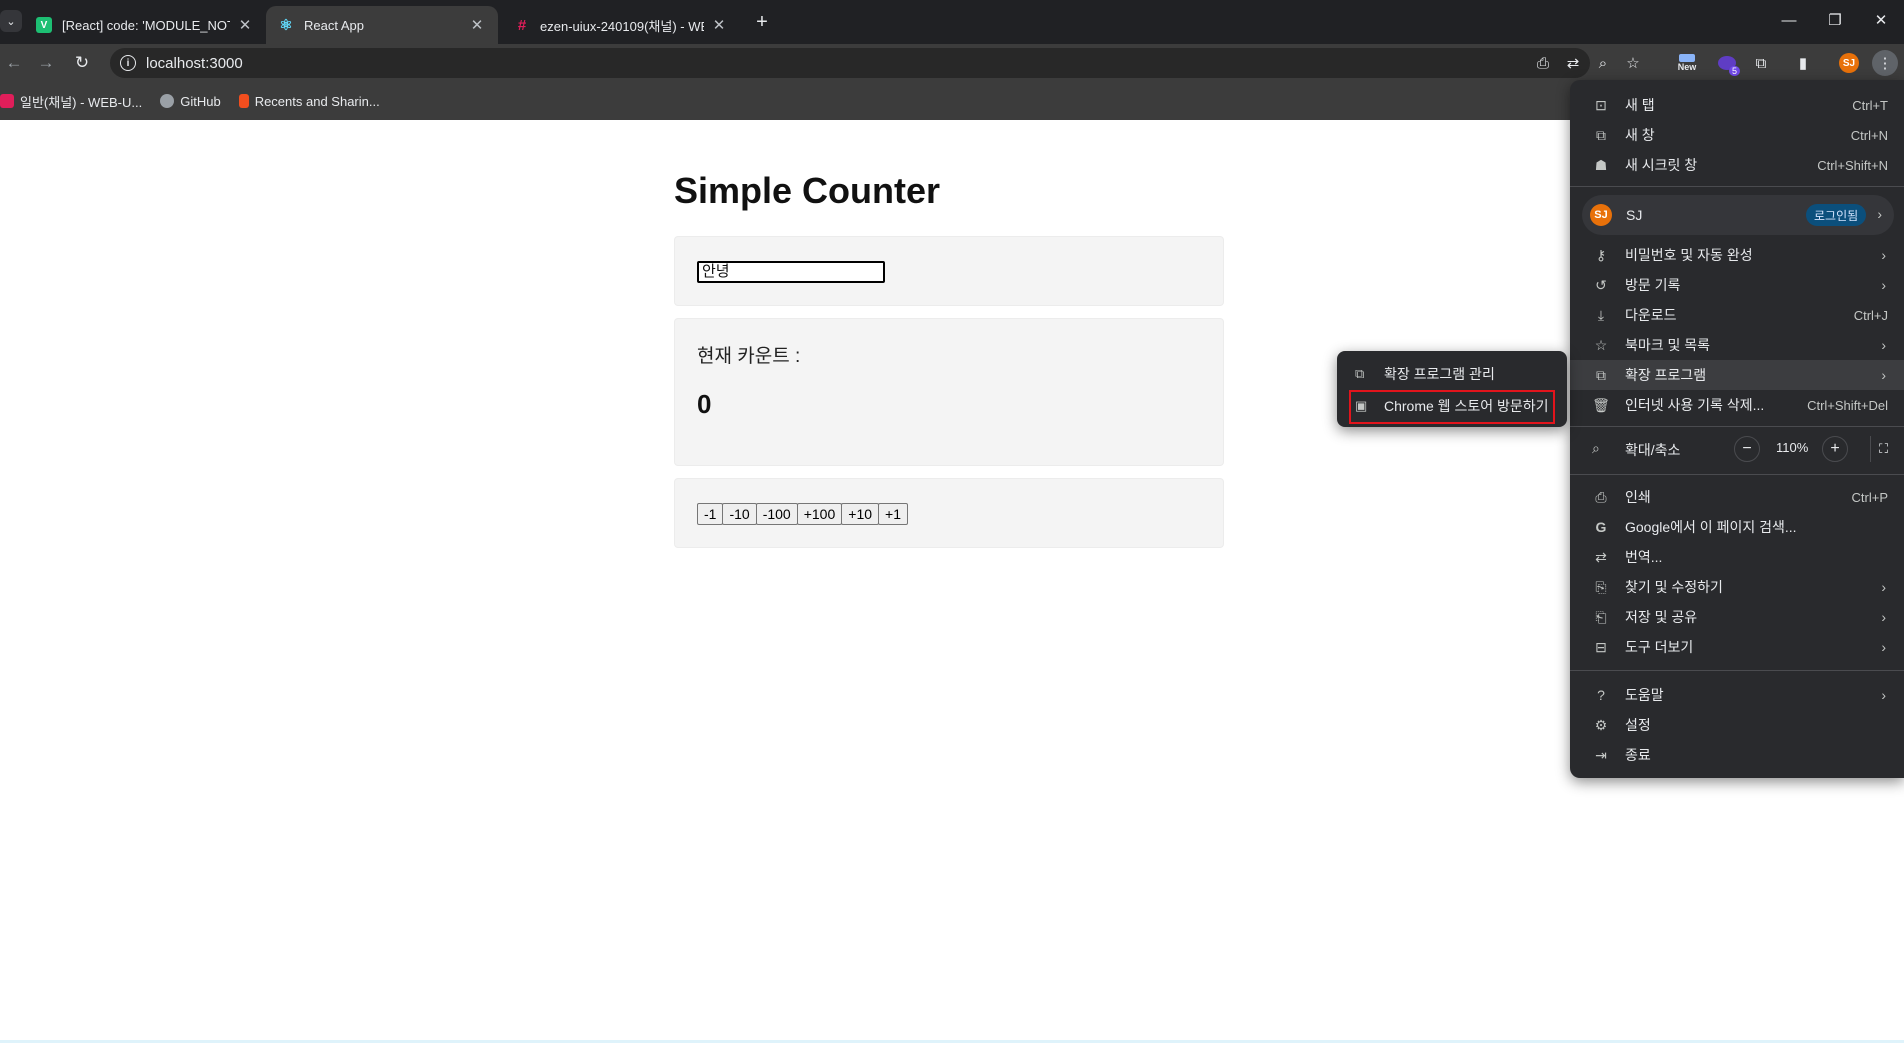 This screenshot has height=1043, width=1904. What do you see at coordinates (1761, 63) in the screenshot?
I see `extensions-puzzle-icon: ⧉` at bounding box center [1761, 63].